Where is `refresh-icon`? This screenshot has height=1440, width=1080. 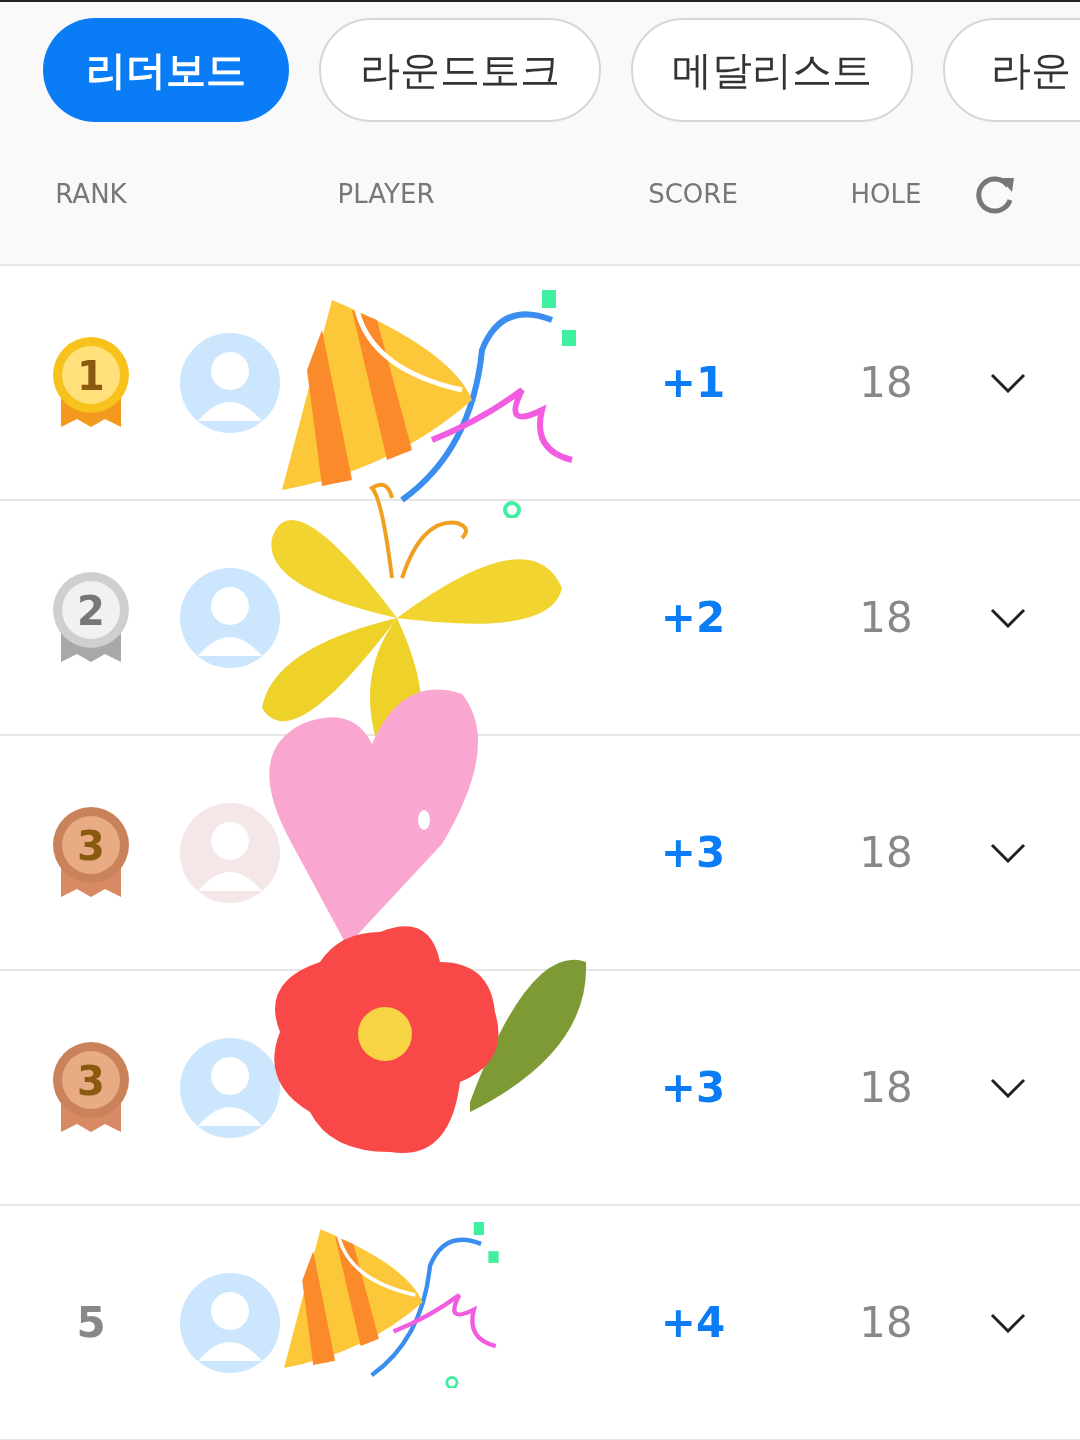
refresh-icon is located at coordinates (996, 194).